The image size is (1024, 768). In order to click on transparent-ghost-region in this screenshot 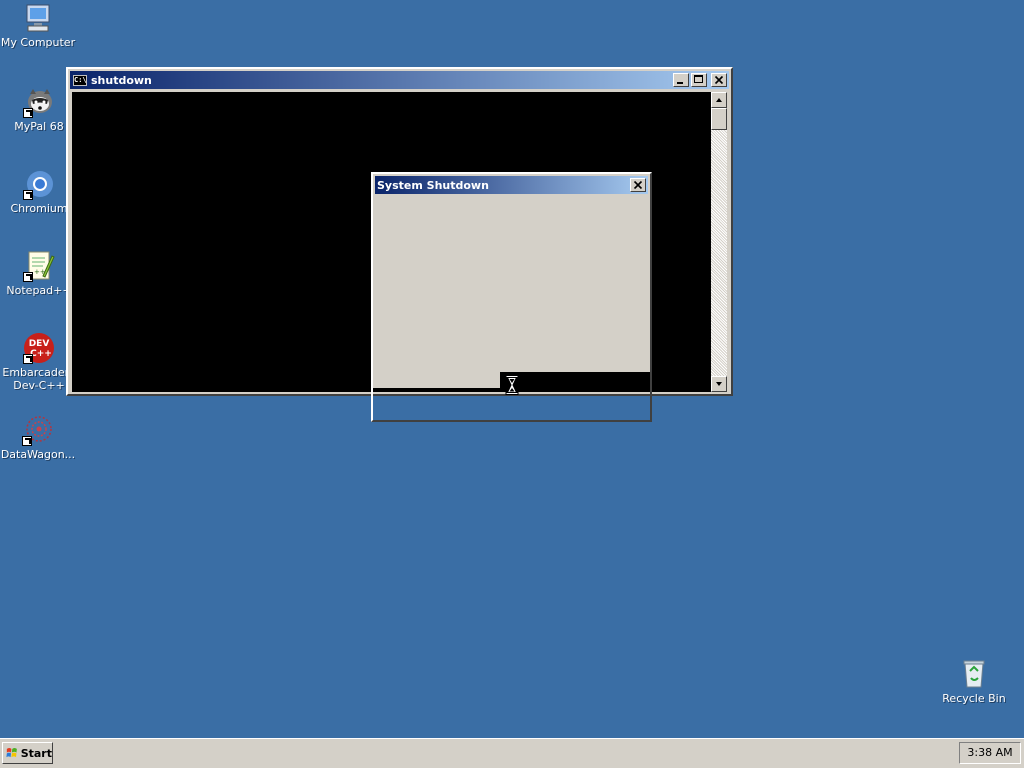, I will do `click(511, 406)`.